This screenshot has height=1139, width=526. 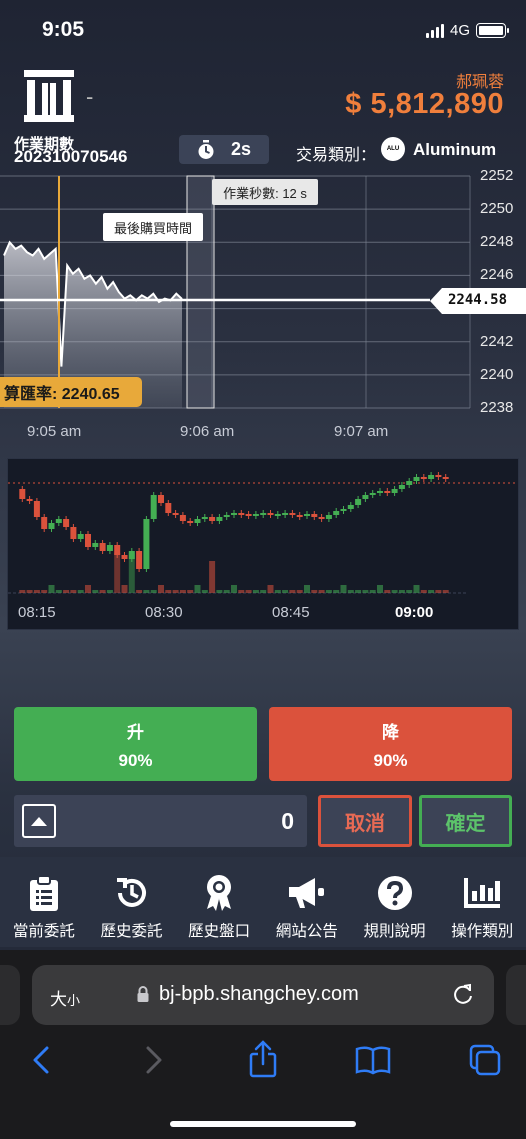 What do you see at coordinates (219, 902) in the screenshot?
I see `nav-market-history: 歷史盤口` at bounding box center [219, 902].